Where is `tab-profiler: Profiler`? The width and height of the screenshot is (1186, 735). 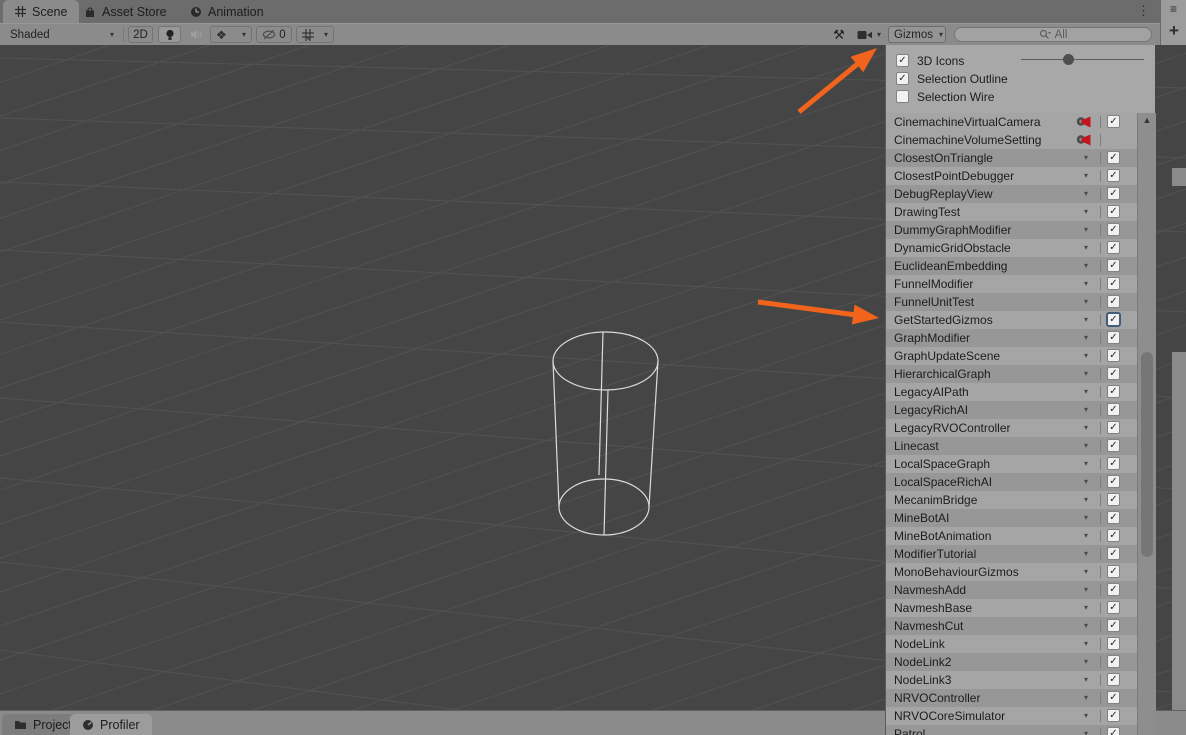 tab-profiler: Profiler is located at coordinates (111, 724).